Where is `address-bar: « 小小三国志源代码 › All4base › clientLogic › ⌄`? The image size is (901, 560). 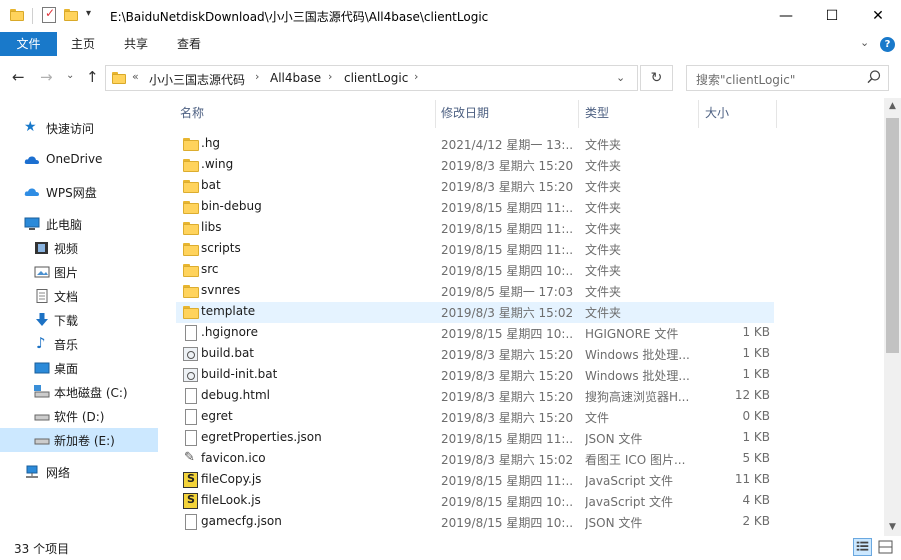 address-bar: « 小小三国志源代码 › All4base › clientLogic › ⌄ is located at coordinates (371, 78).